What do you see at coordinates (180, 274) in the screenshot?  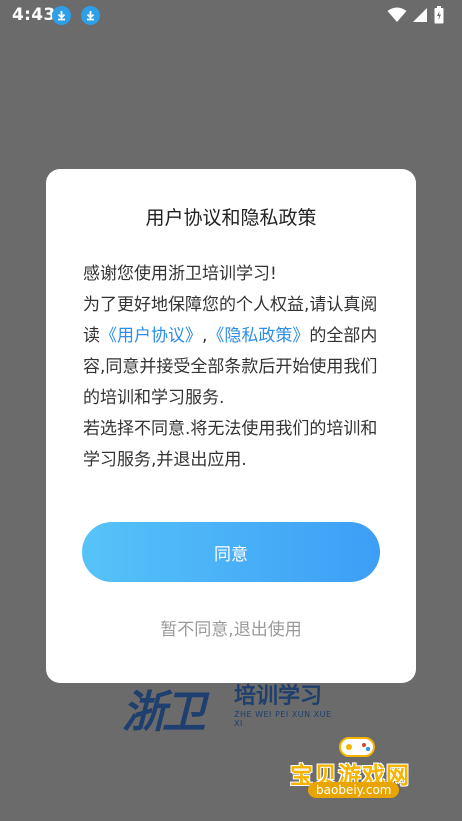 I see `body-intro: 感谢您使用浙卫培训学习!` at bounding box center [180, 274].